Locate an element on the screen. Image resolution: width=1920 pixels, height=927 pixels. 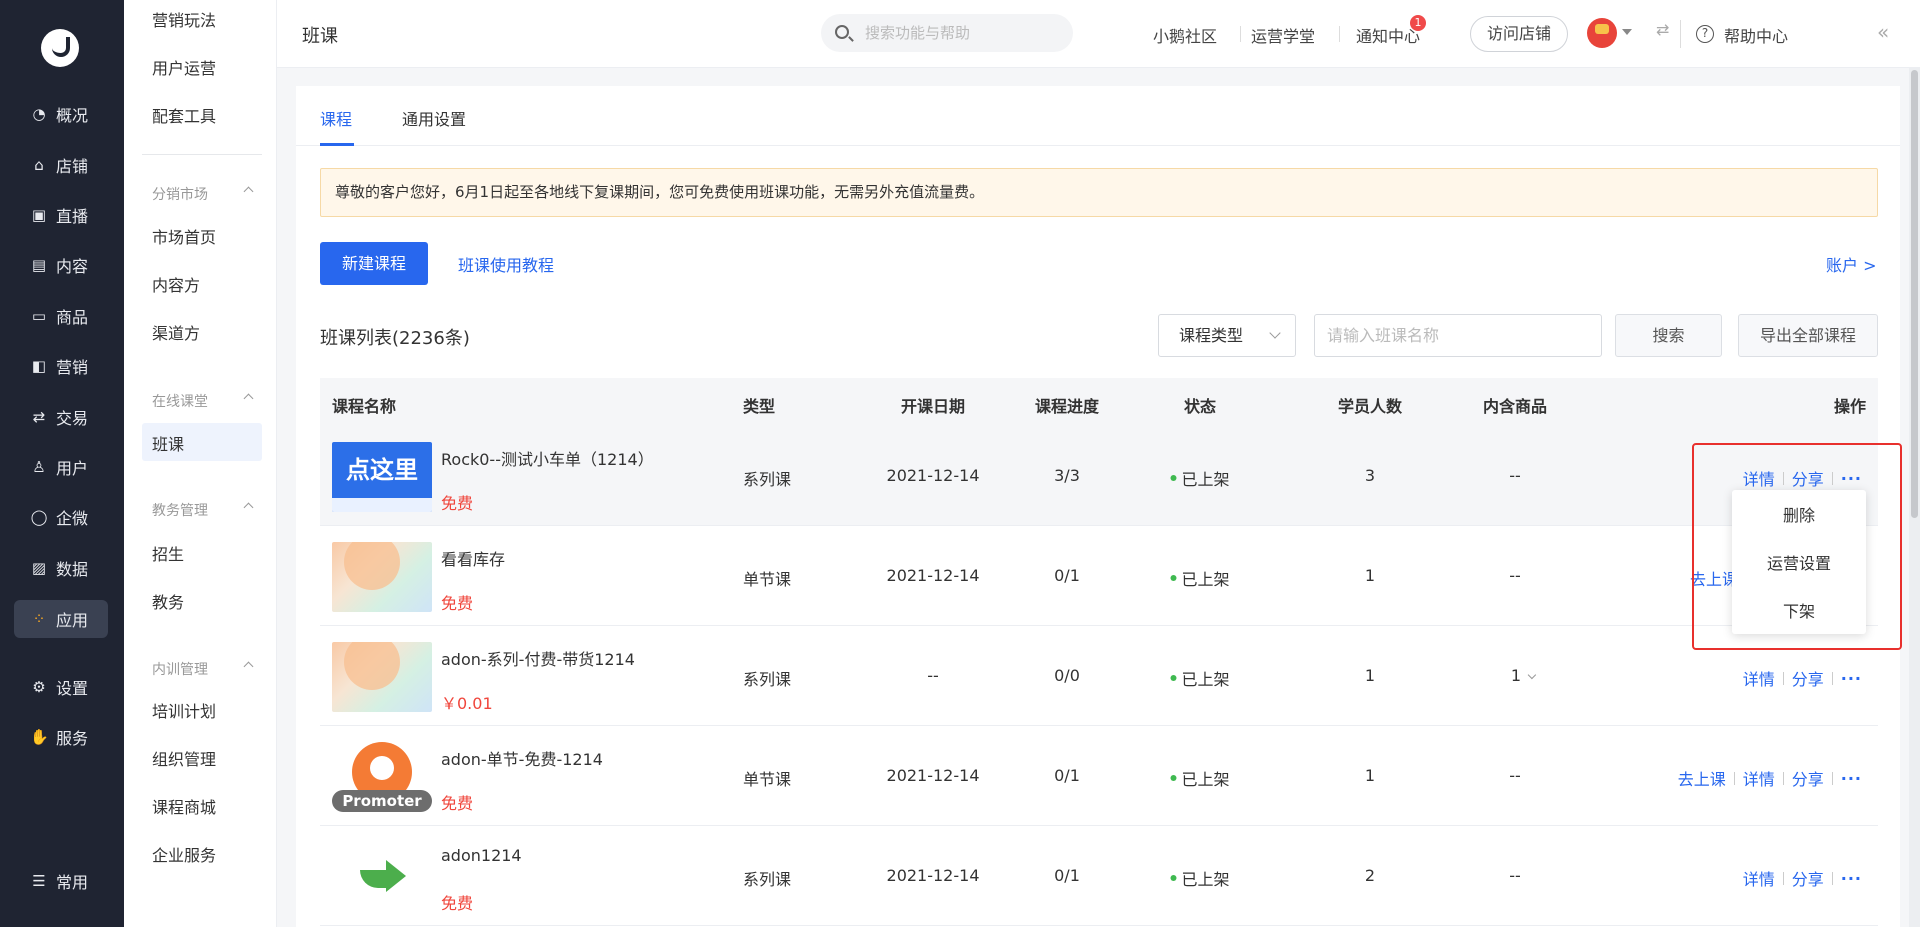
divider is located at coordinates (1832, 678).